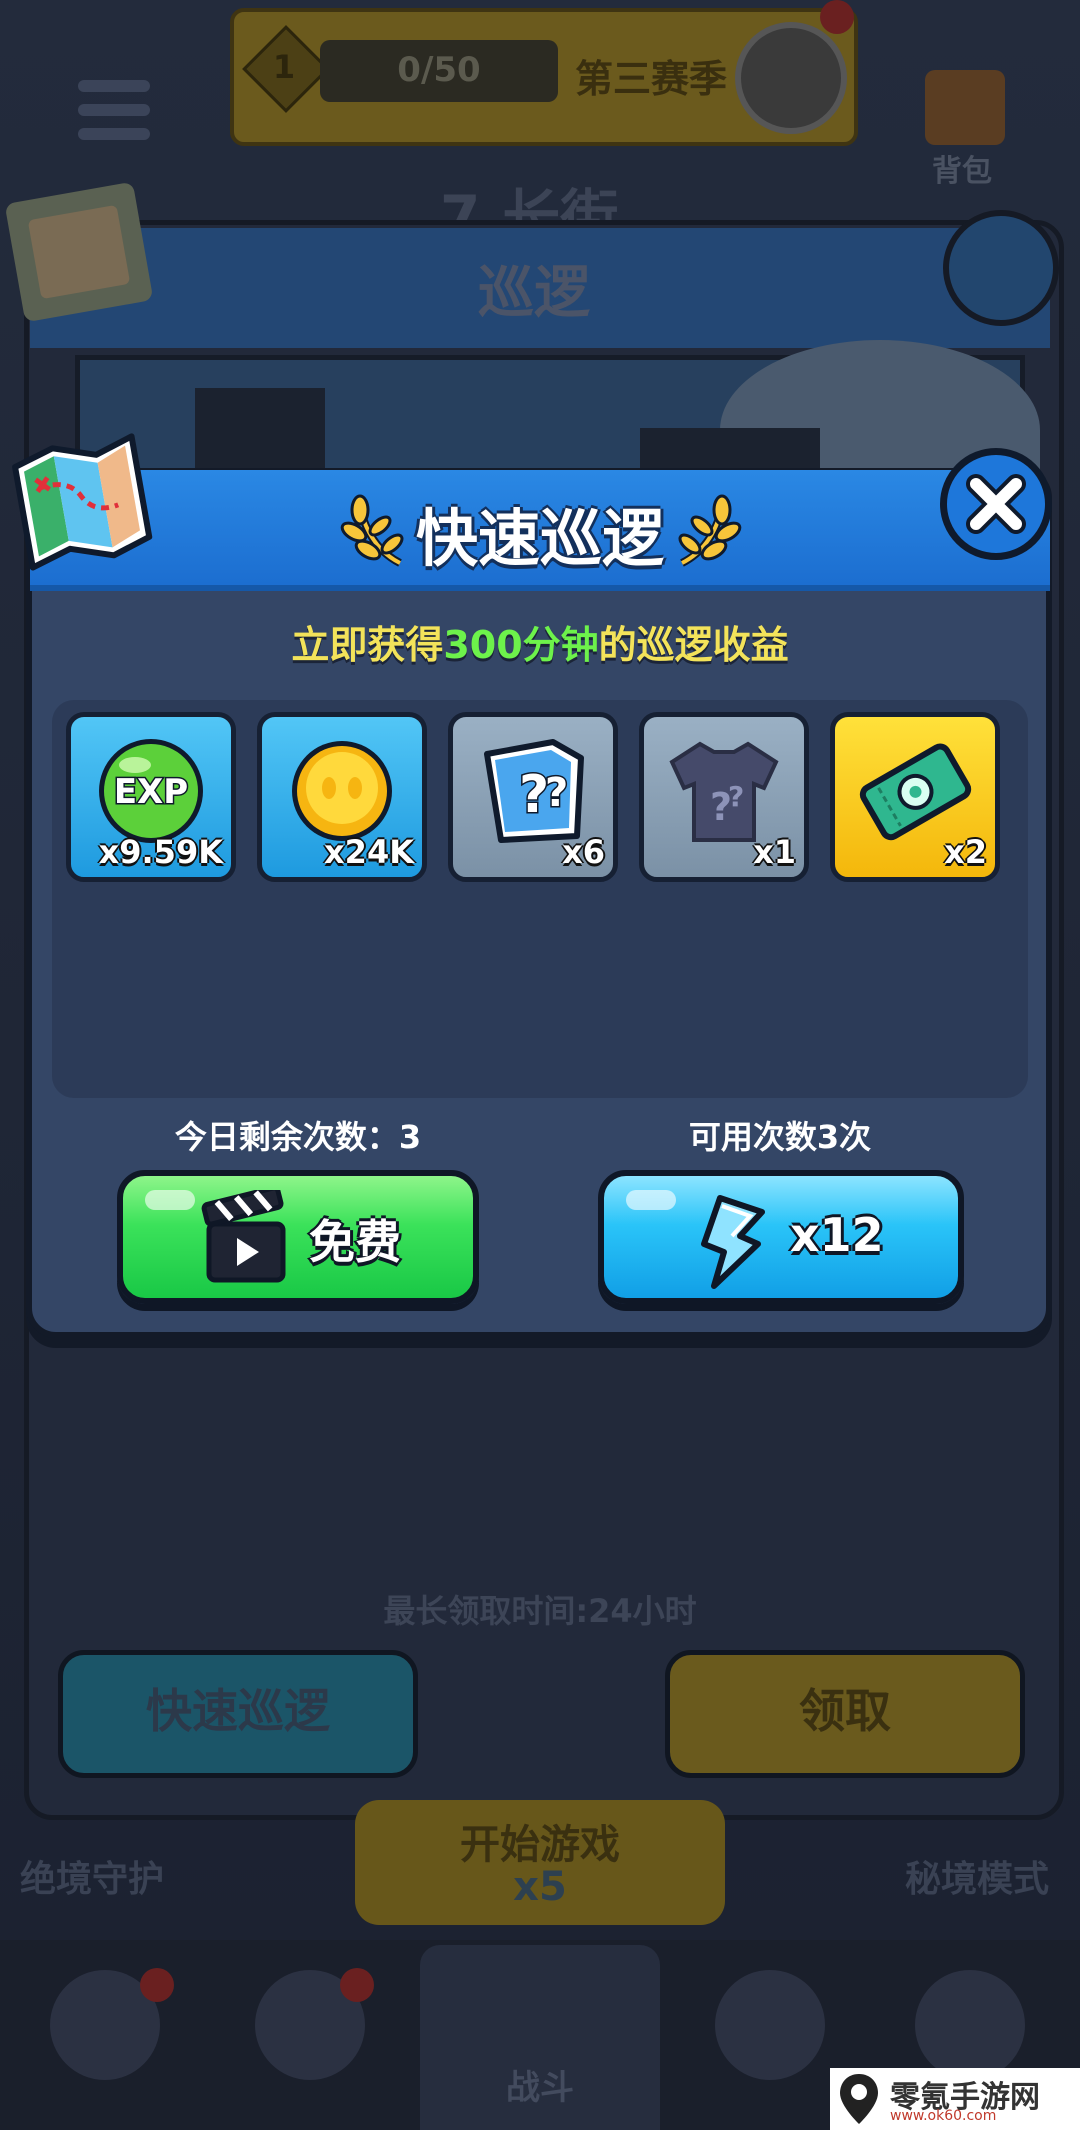  Describe the element at coordinates (693, 645) in the screenshot. I see `subtitle-suffix: 的巡逻收益` at that location.